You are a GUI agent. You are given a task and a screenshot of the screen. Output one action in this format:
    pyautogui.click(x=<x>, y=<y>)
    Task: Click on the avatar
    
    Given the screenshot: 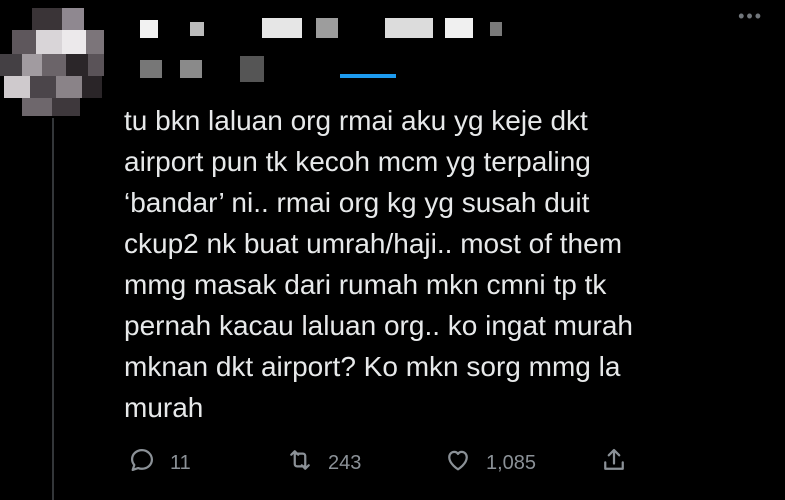 What is the action you would take?
    pyautogui.click(x=54, y=59)
    